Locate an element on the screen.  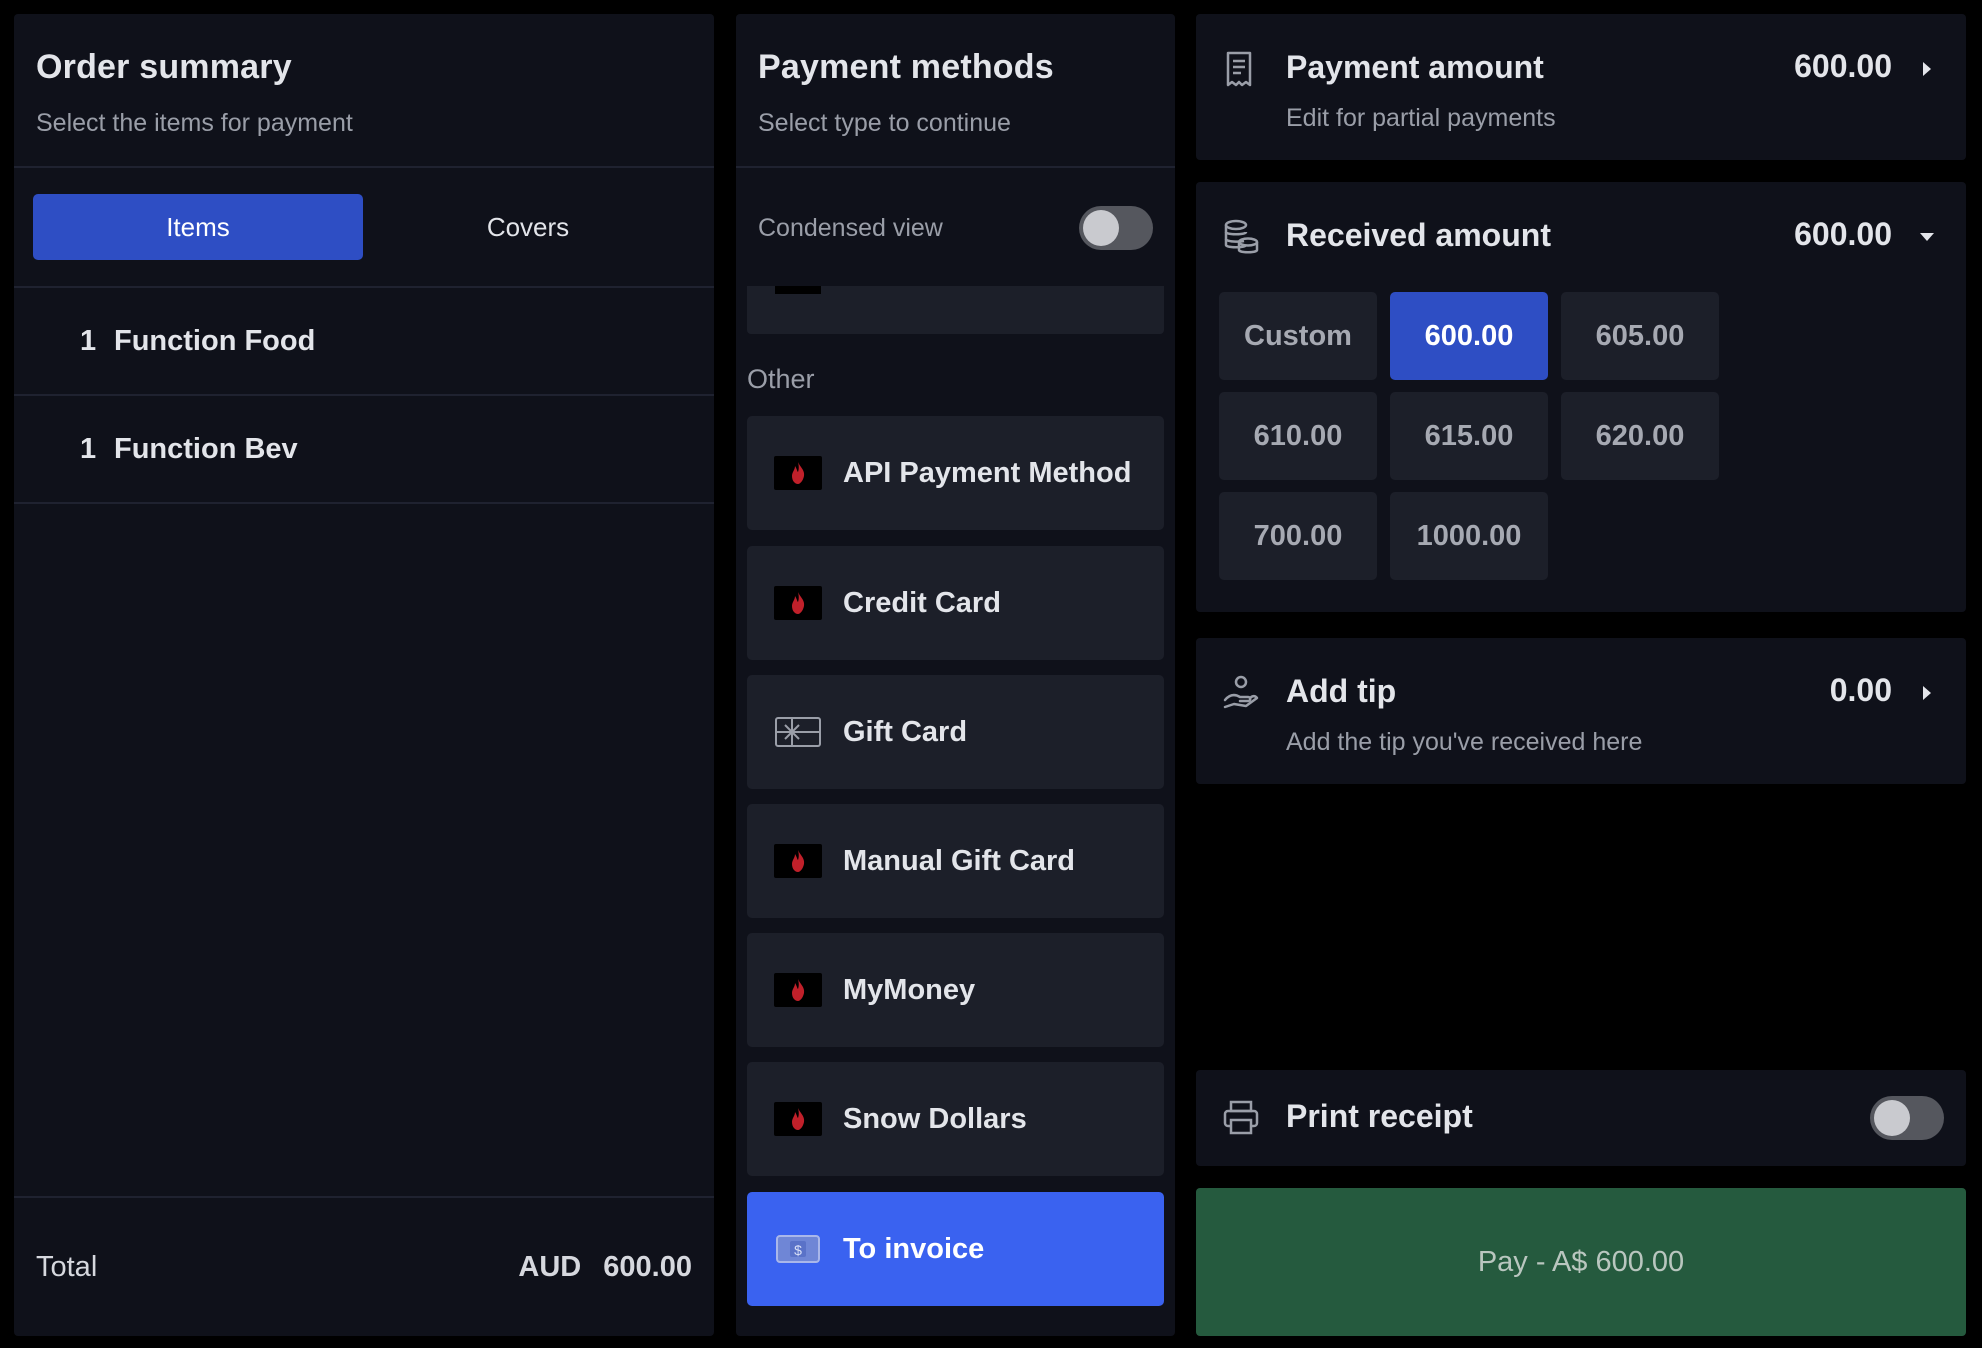
order-summary-title: Order summary is located at coordinates (164, 67).